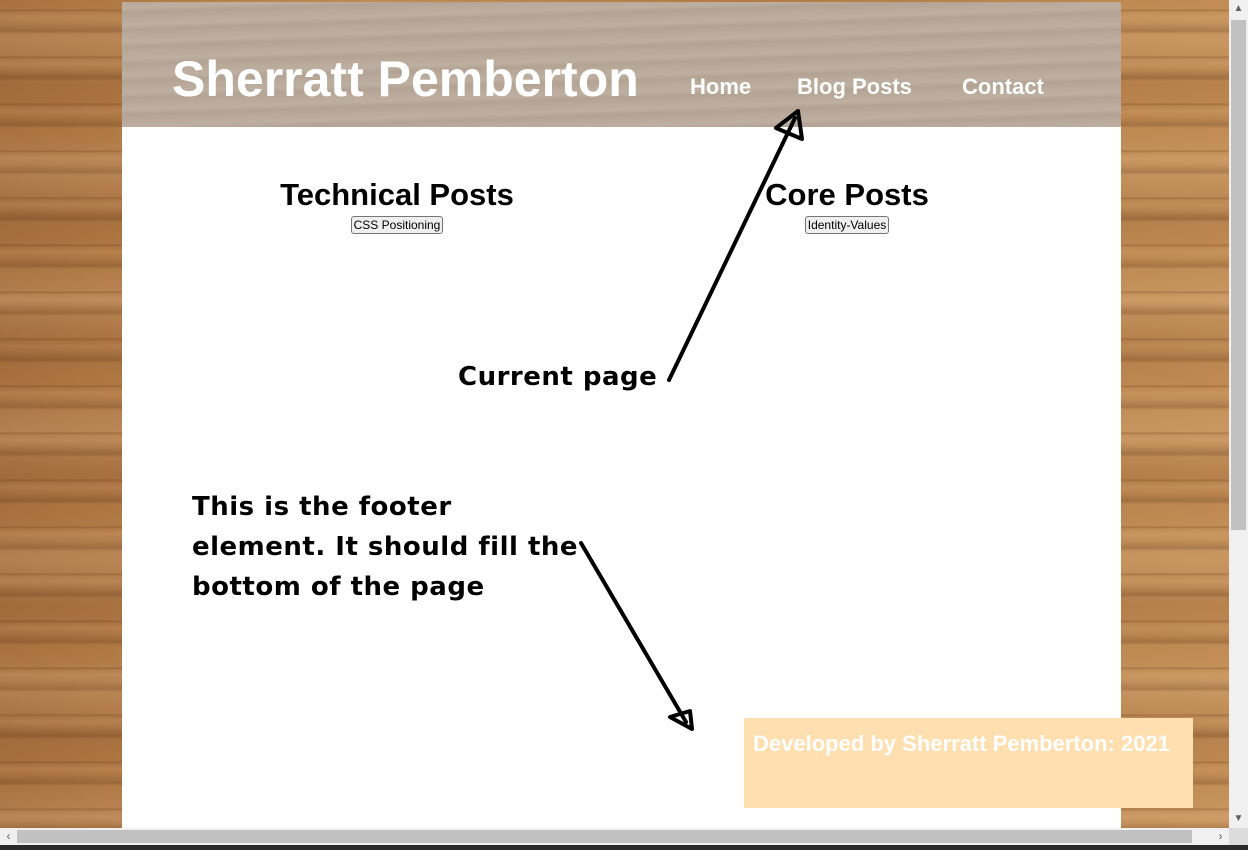  What do you see at coordinates (691, 420) in the screenshot?
I see `annotation-arrows` at bounding box center [691, 420].